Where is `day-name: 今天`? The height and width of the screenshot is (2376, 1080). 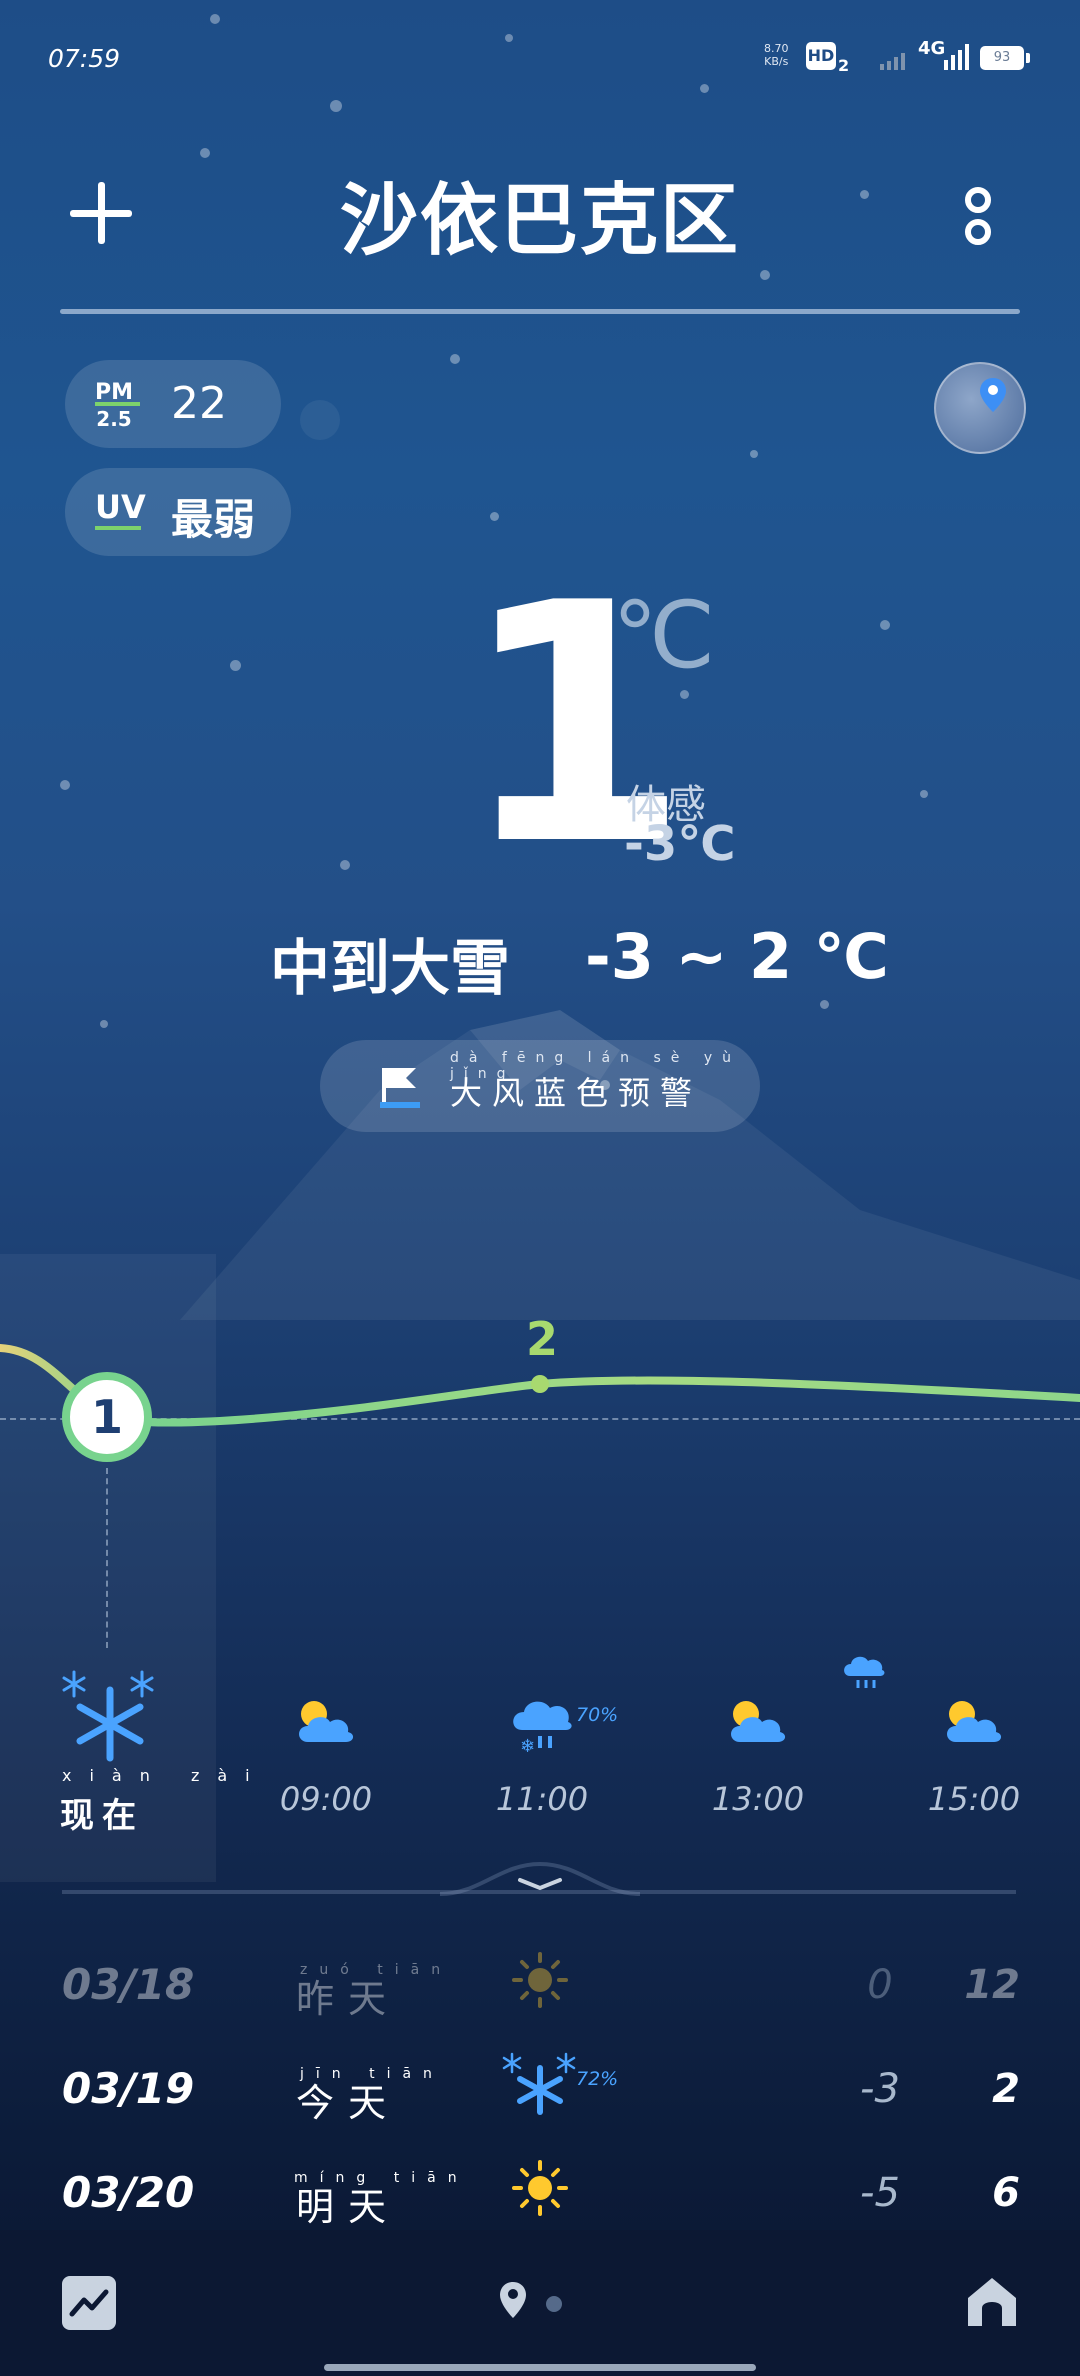
day-name: 今天 is located at coordinates (348, 2103).